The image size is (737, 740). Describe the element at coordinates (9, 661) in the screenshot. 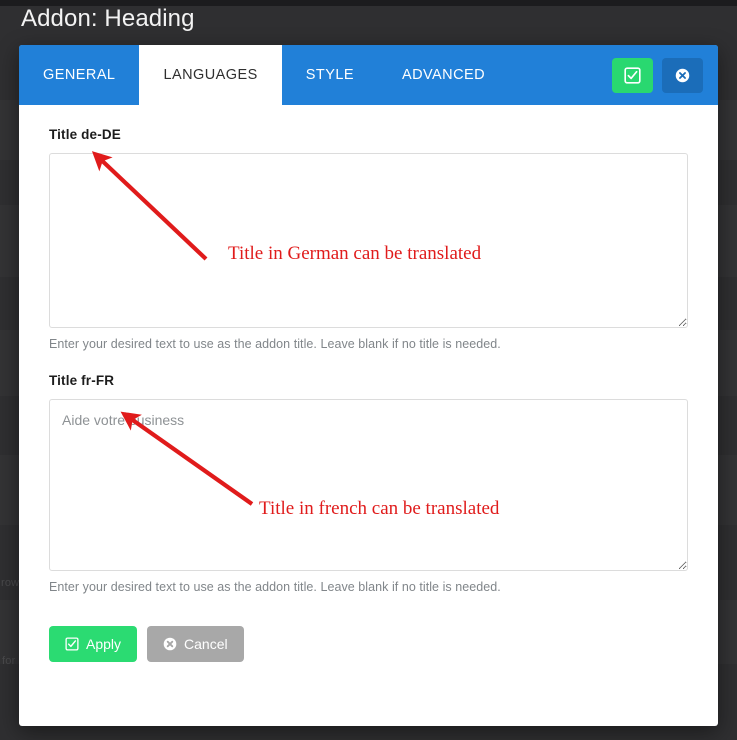

I see `backdrop-ghost-text: for` at that location.